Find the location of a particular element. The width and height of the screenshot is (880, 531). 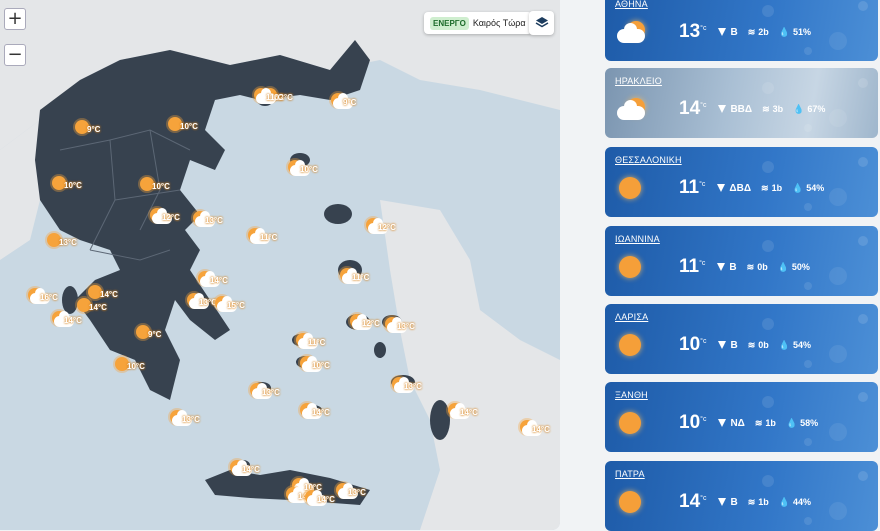

wind-beaufort: 0b is located at coordinates (762, 267).